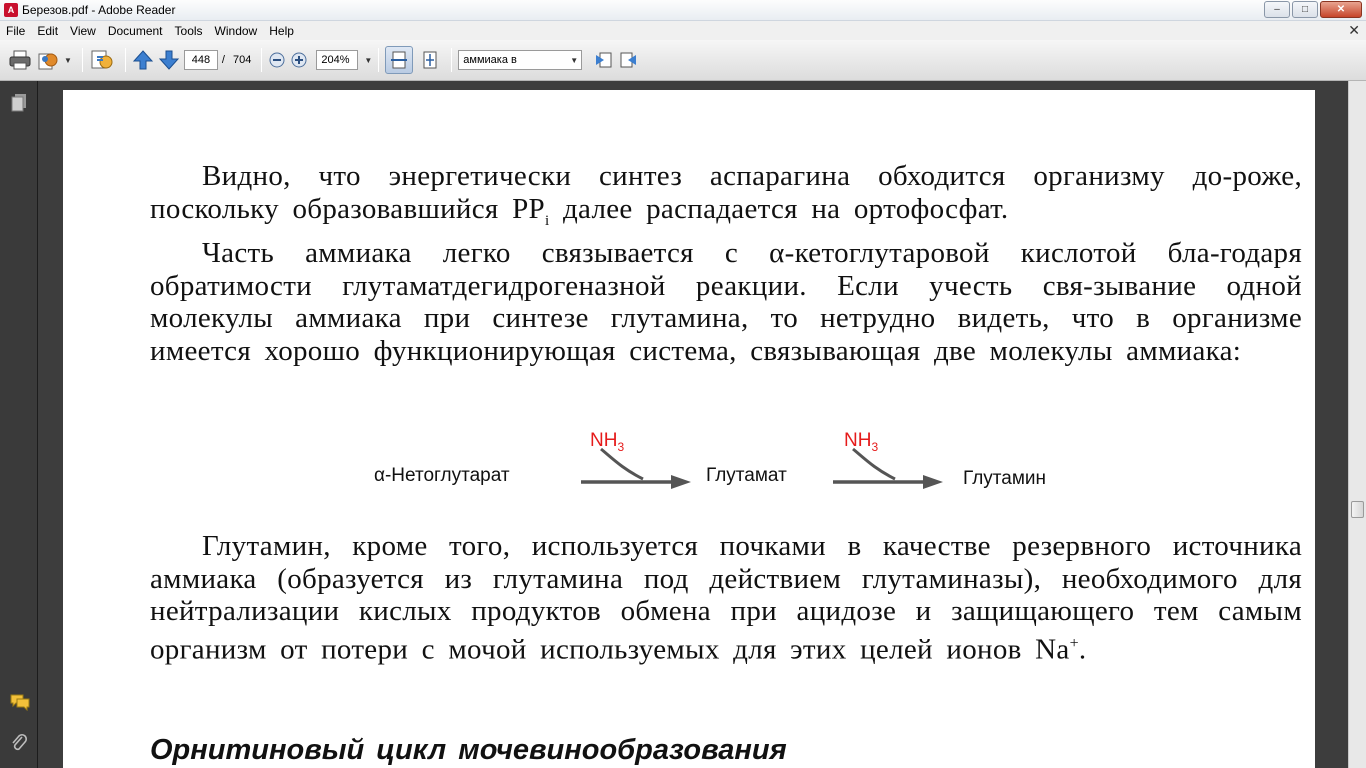 This screenshot has height=768, width=1366. What do you see at coordinates (1354, 30) in the screenshot?
I see `close-document-button: ✕` at bounding box center [1354, 30].